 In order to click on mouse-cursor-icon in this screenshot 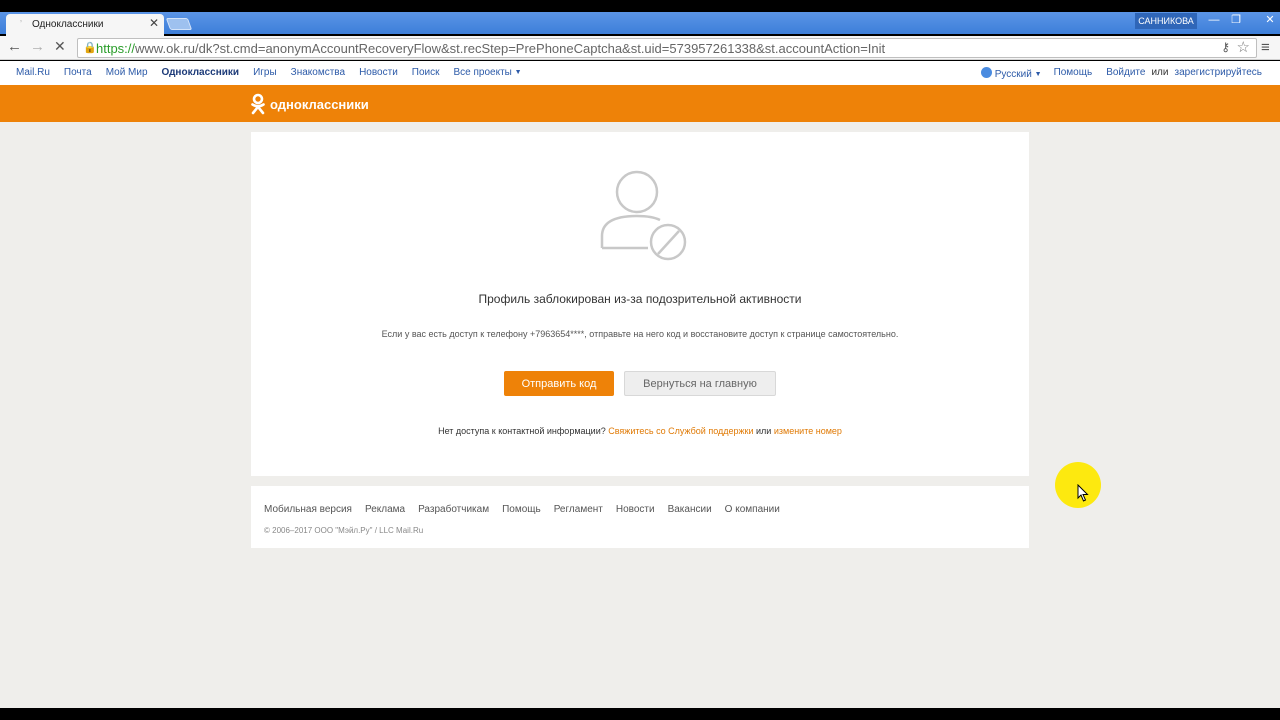, I will do `click(1083, 493)`.